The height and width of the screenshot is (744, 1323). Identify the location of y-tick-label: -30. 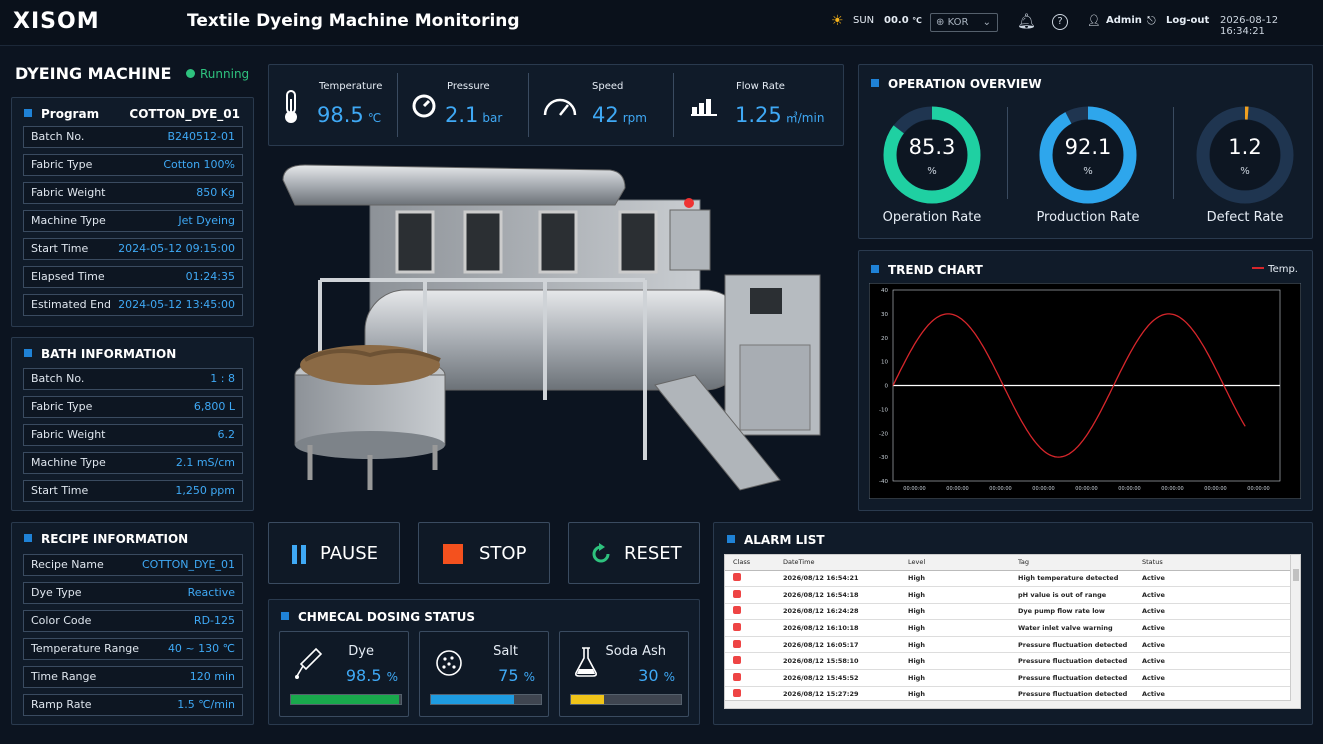
(883, 458).